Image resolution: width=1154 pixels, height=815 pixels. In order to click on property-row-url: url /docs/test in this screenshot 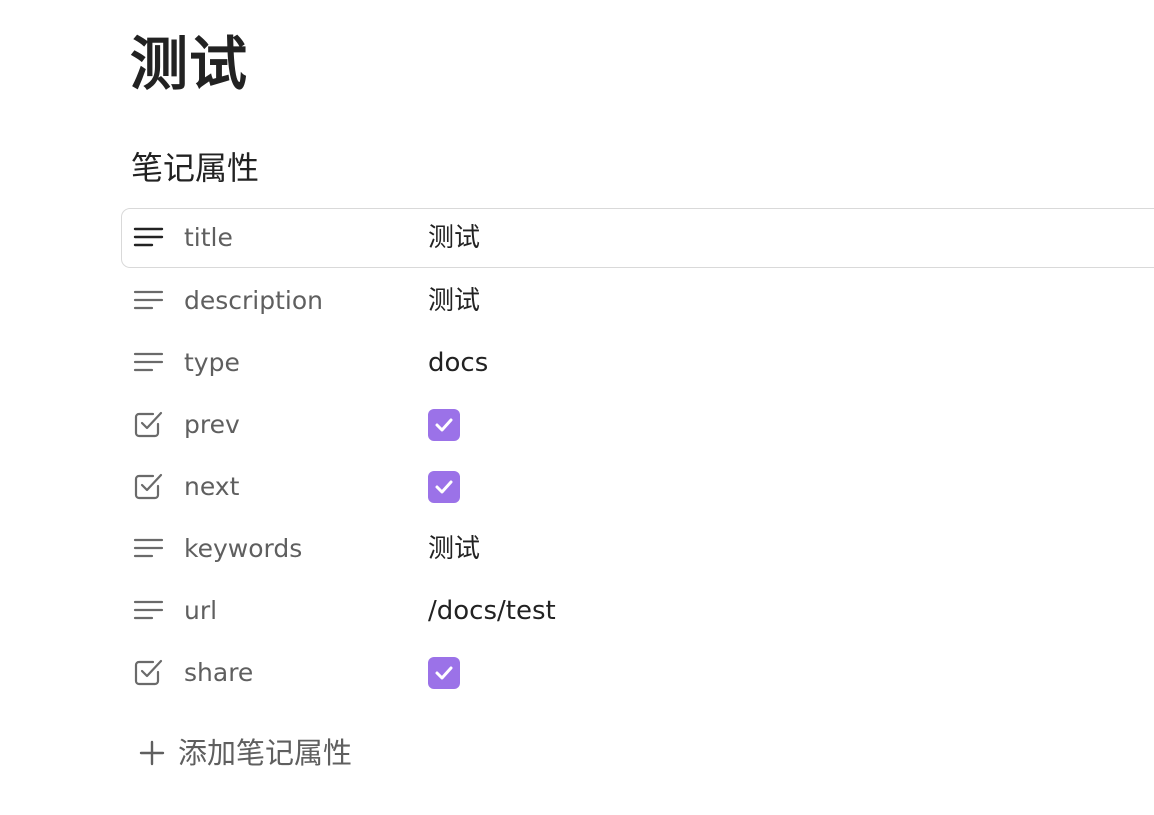, I will do `click(637, 611)`.